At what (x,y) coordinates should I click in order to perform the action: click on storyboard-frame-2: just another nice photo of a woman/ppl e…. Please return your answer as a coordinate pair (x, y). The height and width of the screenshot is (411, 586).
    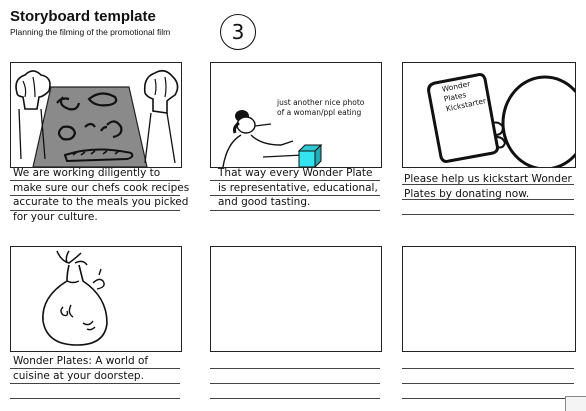
    Looking at the image, I should click on (296, 115).